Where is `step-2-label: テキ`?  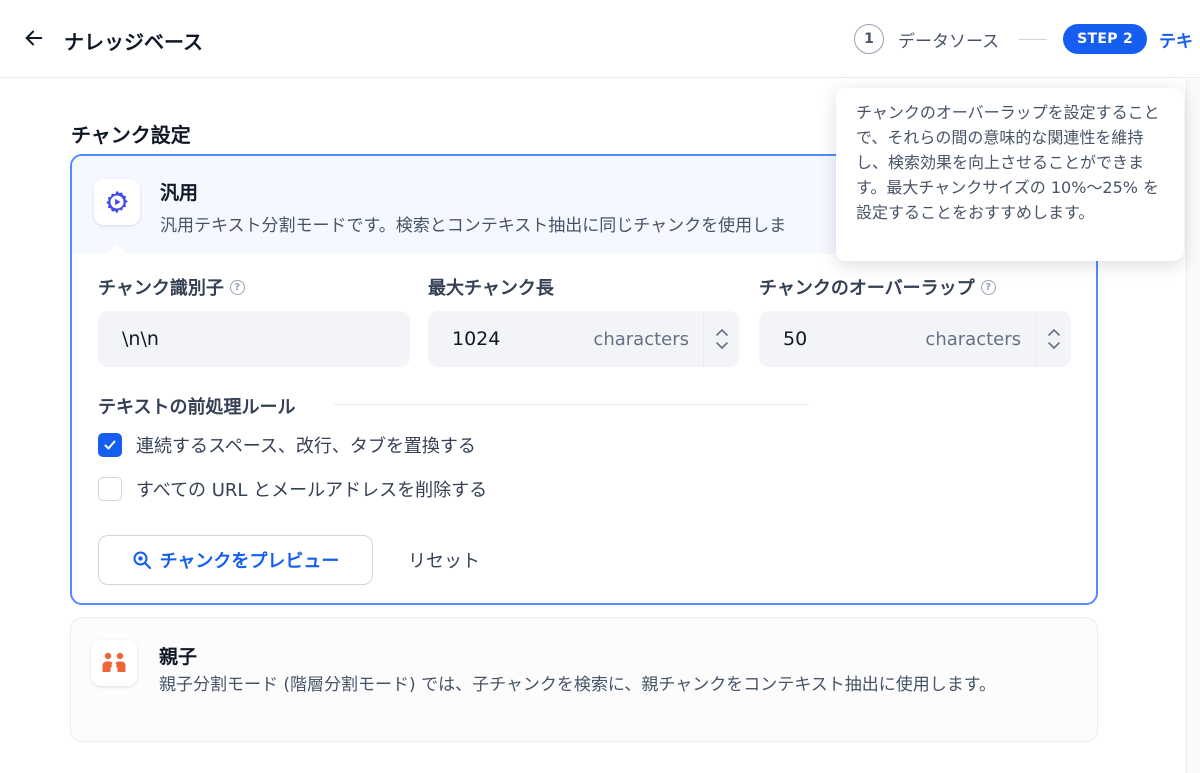
step-2-label: テキ is located at coordinates (1176, 41).